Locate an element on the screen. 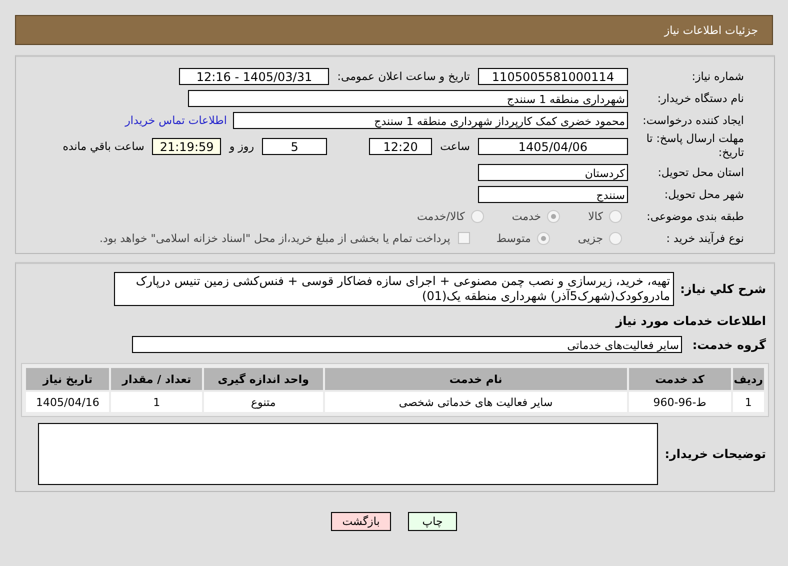  radio-label: خدمت is located at coordinates (527, 216).